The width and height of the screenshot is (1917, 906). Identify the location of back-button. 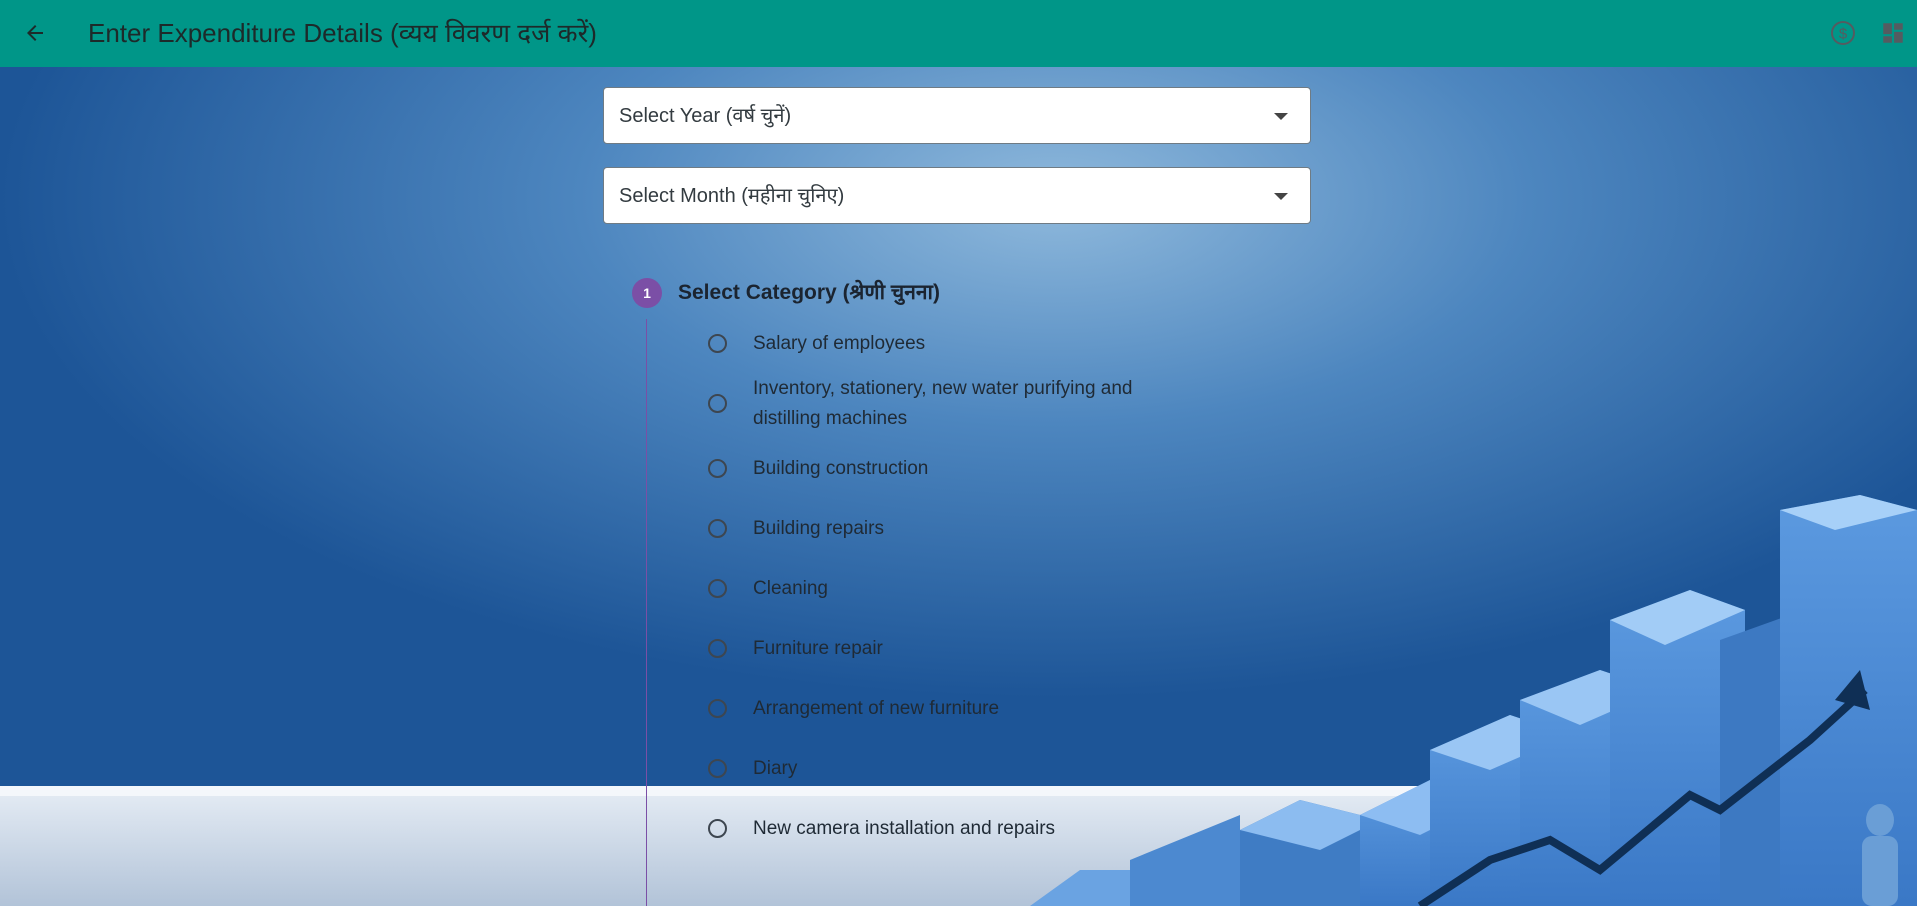
(35, 33).